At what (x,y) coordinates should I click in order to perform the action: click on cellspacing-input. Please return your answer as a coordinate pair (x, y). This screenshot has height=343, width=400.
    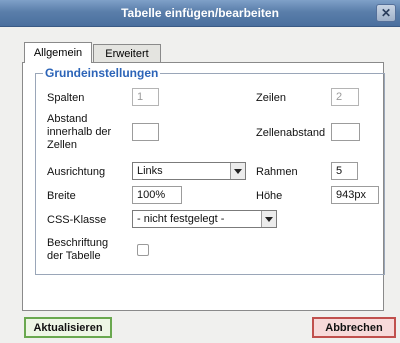
    Looking at the image, I should click on (345, 132).